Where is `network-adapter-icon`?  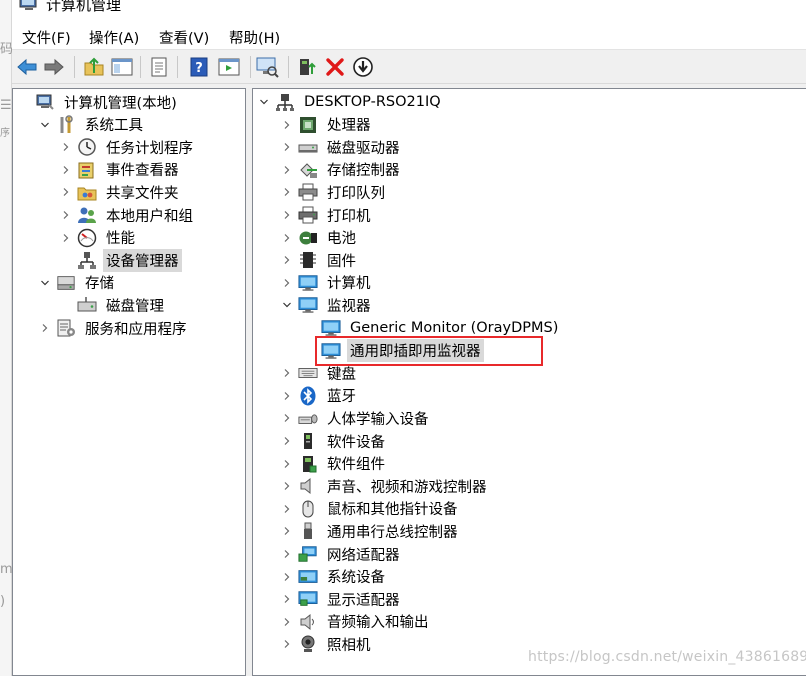 network-adapter-icon is located at coordinates (308, 554).